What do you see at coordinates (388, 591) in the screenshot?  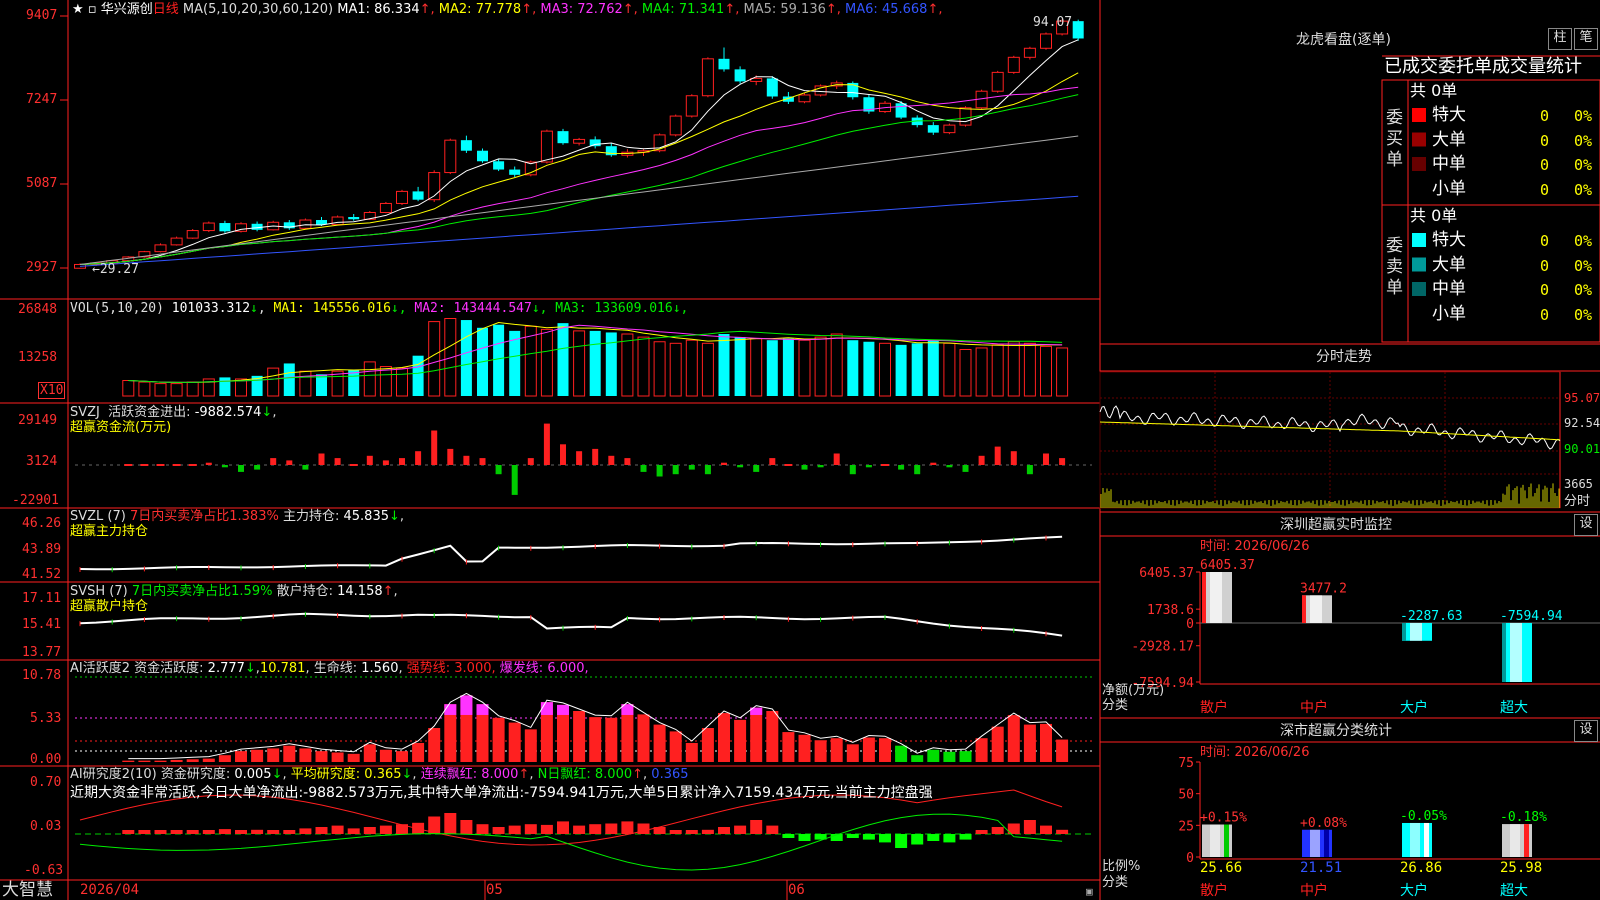 I see `up-arrow-icon: ↑` at bounding box center [388, 591].